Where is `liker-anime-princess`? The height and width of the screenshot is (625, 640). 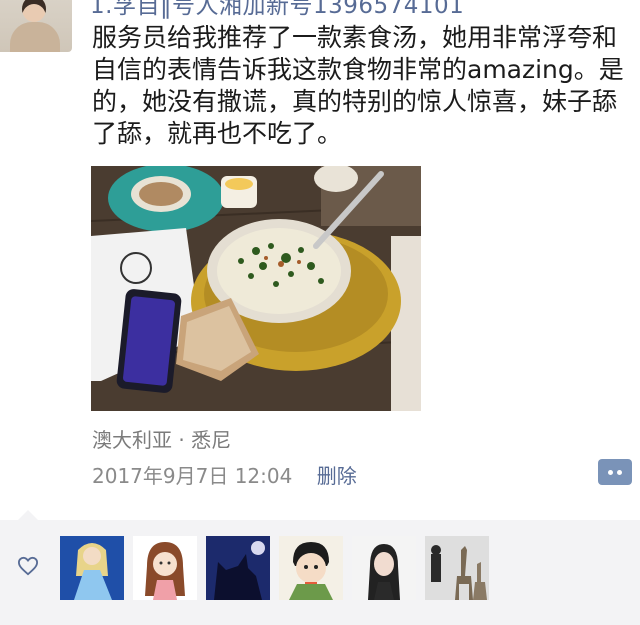 liker-anime-princess is located at coordinates (92, 568).